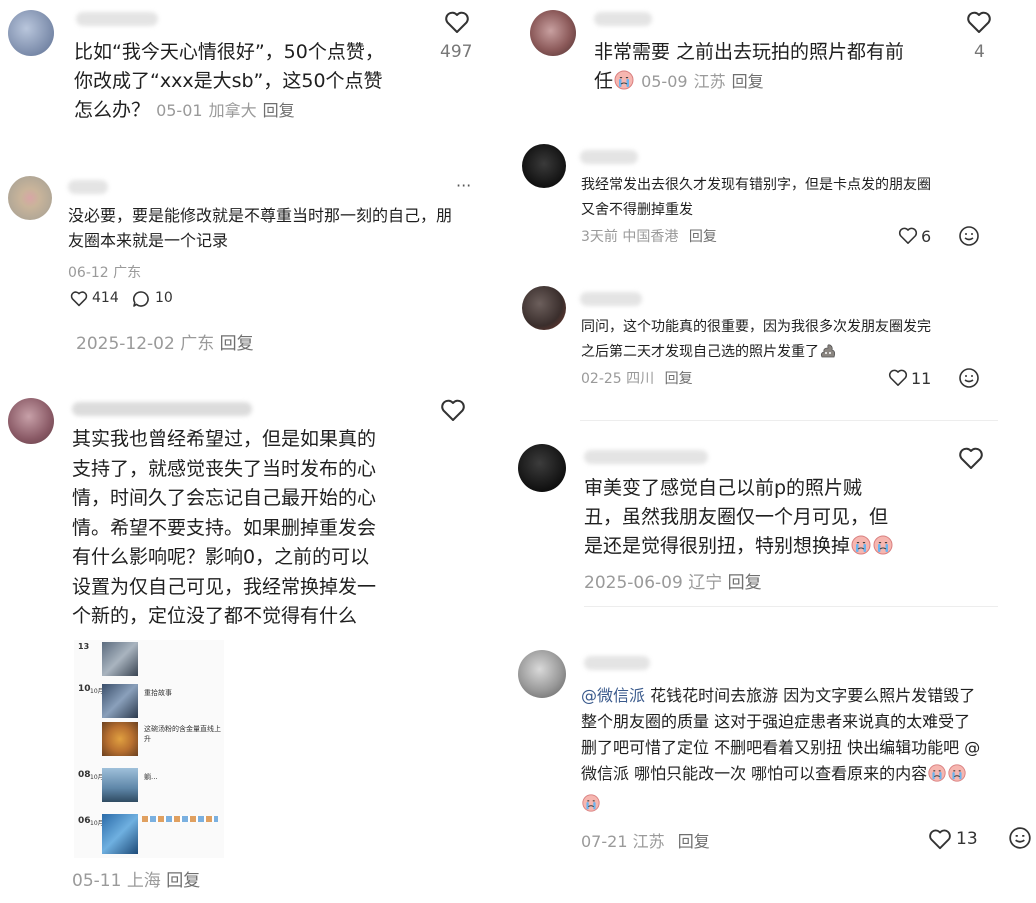 Image resolution: width=1036 pixels, height=903 pixels. I want to click on comment-footer: 05-11 上海 回复, so click(136, 878).